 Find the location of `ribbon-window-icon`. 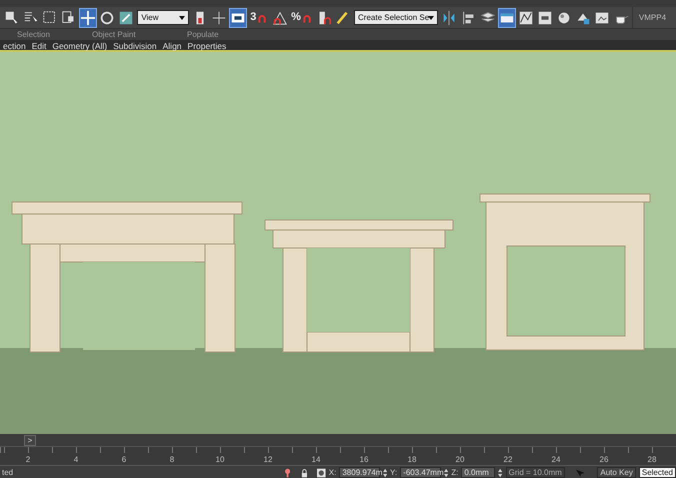

ribbon-window-icon is located at coordinates (506, 17).